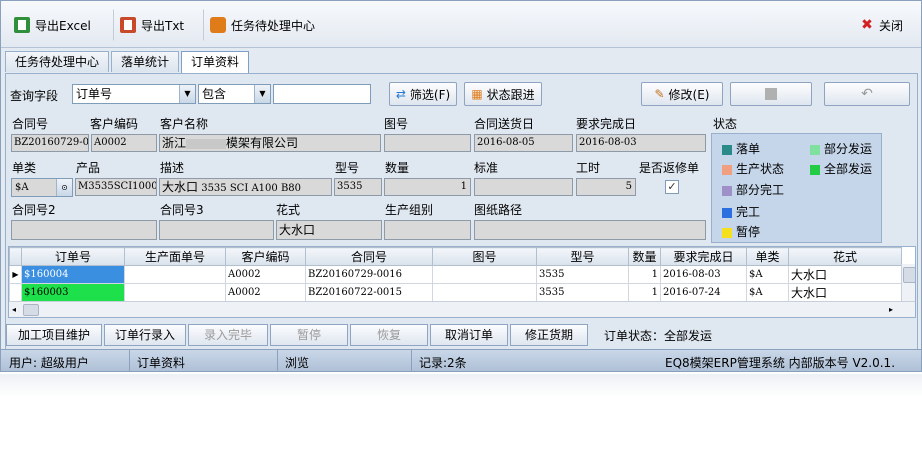  What do you see at coordinates (50, 143) in the screenshot?
I see `contract-no-field: BZ20160729-001` at bounding box center [50, 143].